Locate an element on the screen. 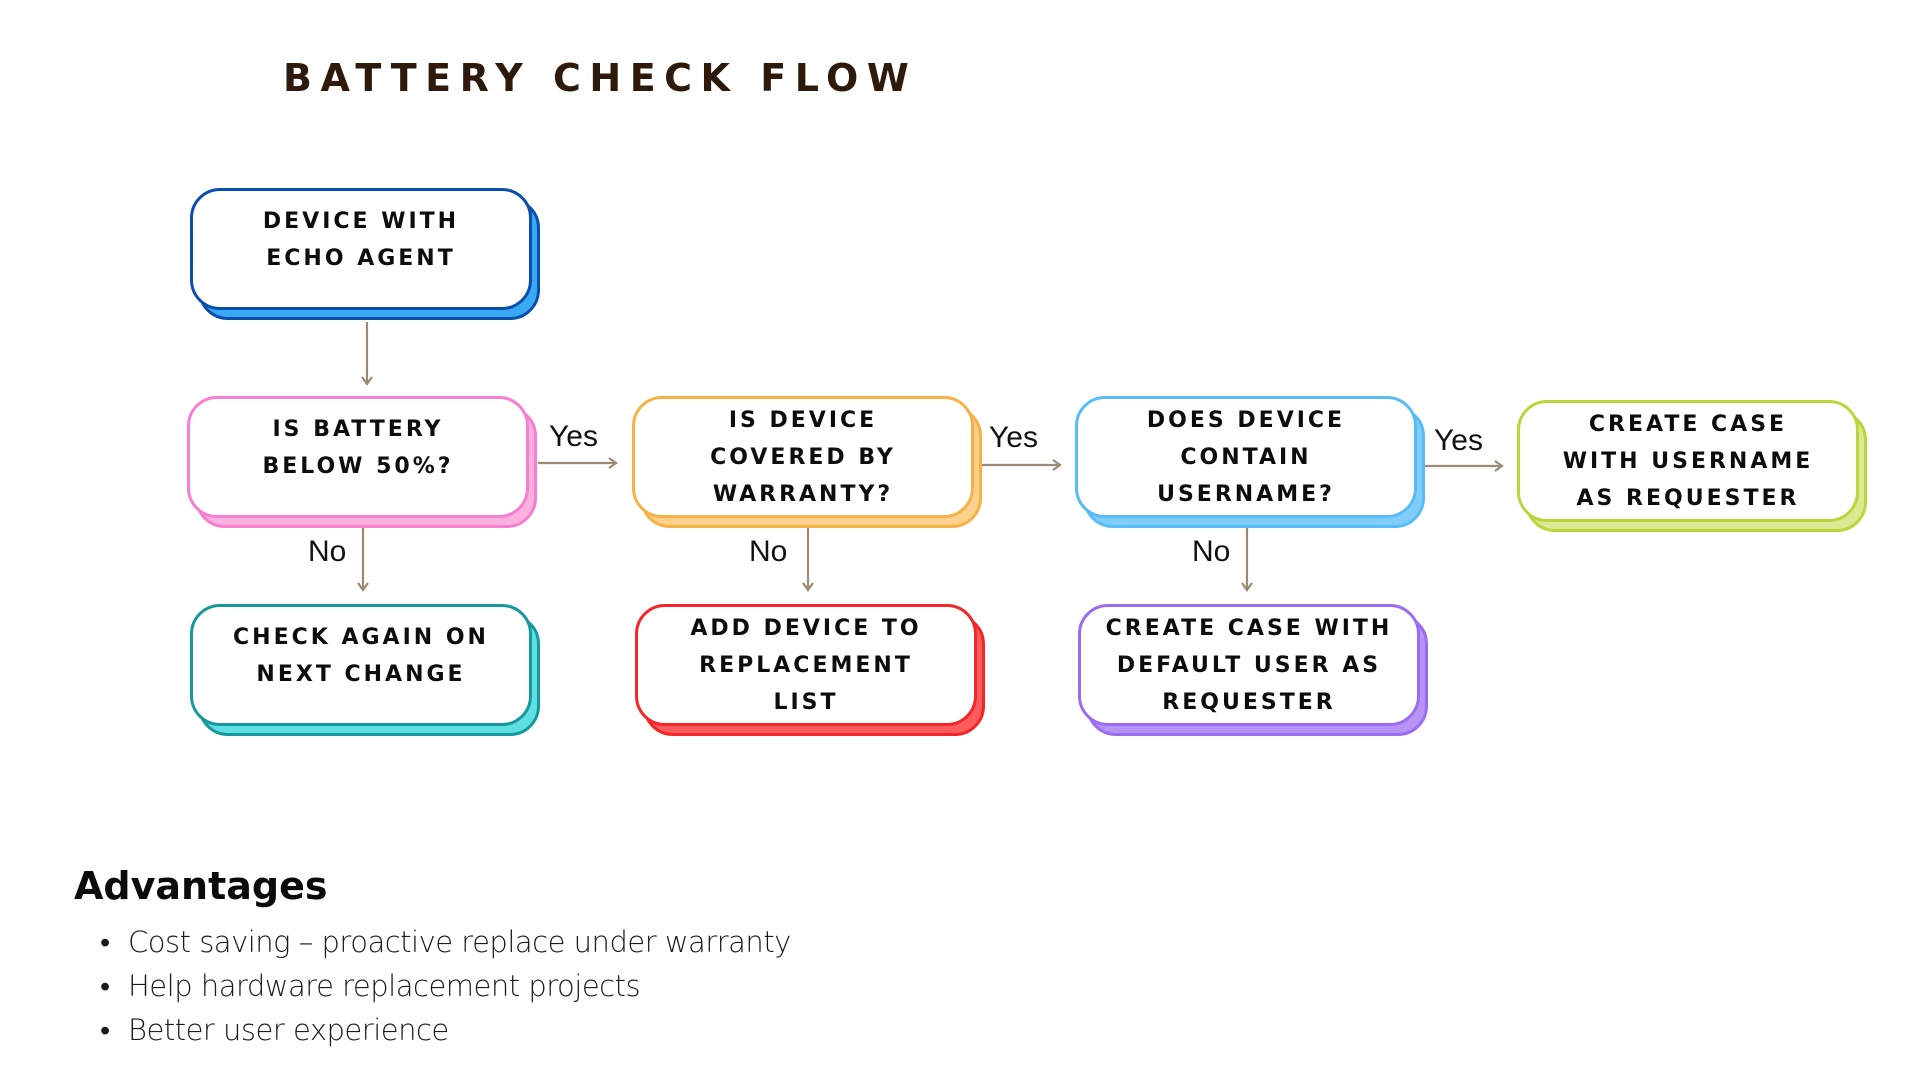 Image resolution: width=1920 pixels, height=1080 pixels. flow-connectors is located at coordinates (930, 457).